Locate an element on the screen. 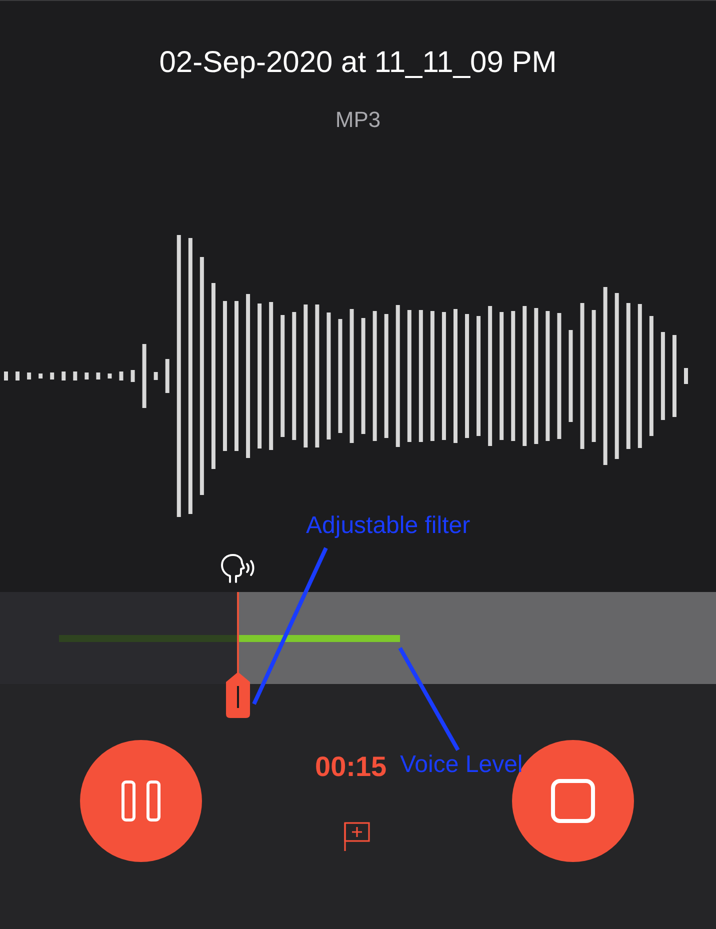 The width and height of the screenshot is (716, 929). stop-icon is located at coordinates (573, 801).